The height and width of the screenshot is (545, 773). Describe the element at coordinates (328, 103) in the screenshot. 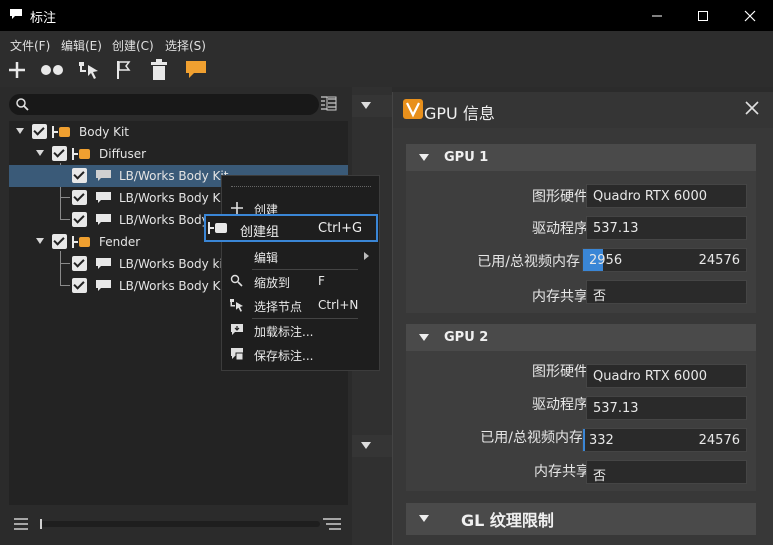

I see `filter-list-icon` at that location.